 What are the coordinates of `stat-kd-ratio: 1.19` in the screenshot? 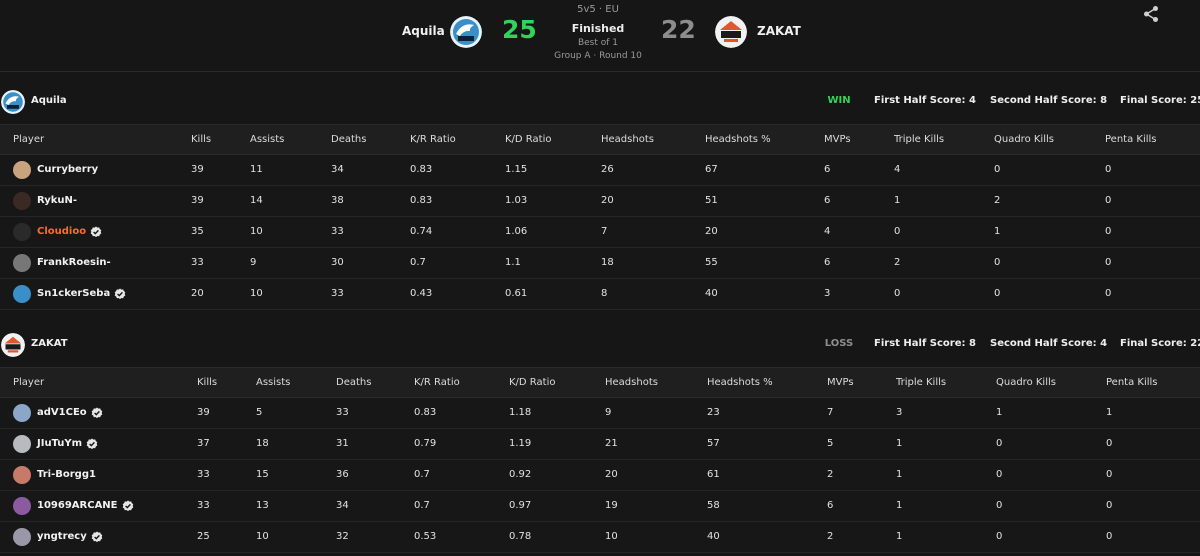 It's located at (520, 443).